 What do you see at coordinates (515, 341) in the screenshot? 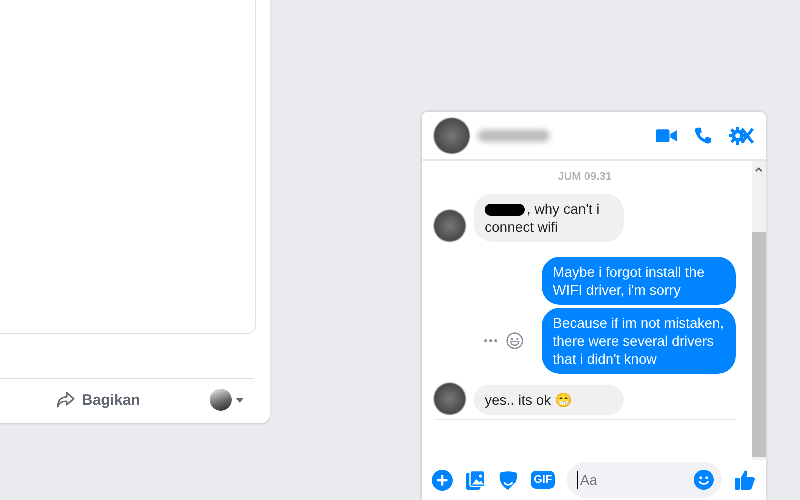
I see `reaction-smiley-icon` at bounding box center [515, 341].